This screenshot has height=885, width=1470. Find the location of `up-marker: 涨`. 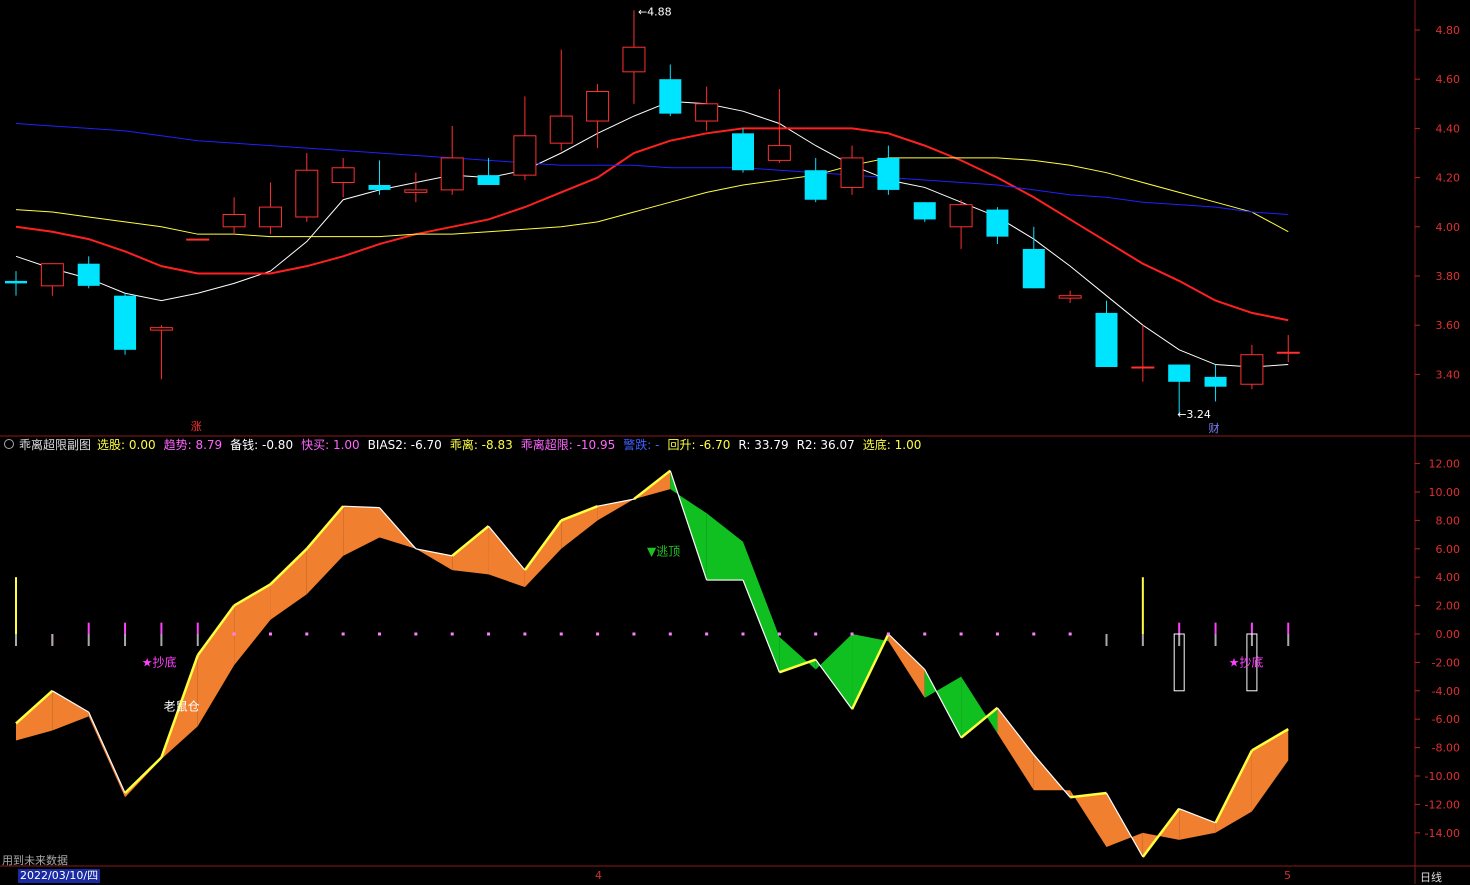

up-marker: 涨 is located at coordinates (196, 426).